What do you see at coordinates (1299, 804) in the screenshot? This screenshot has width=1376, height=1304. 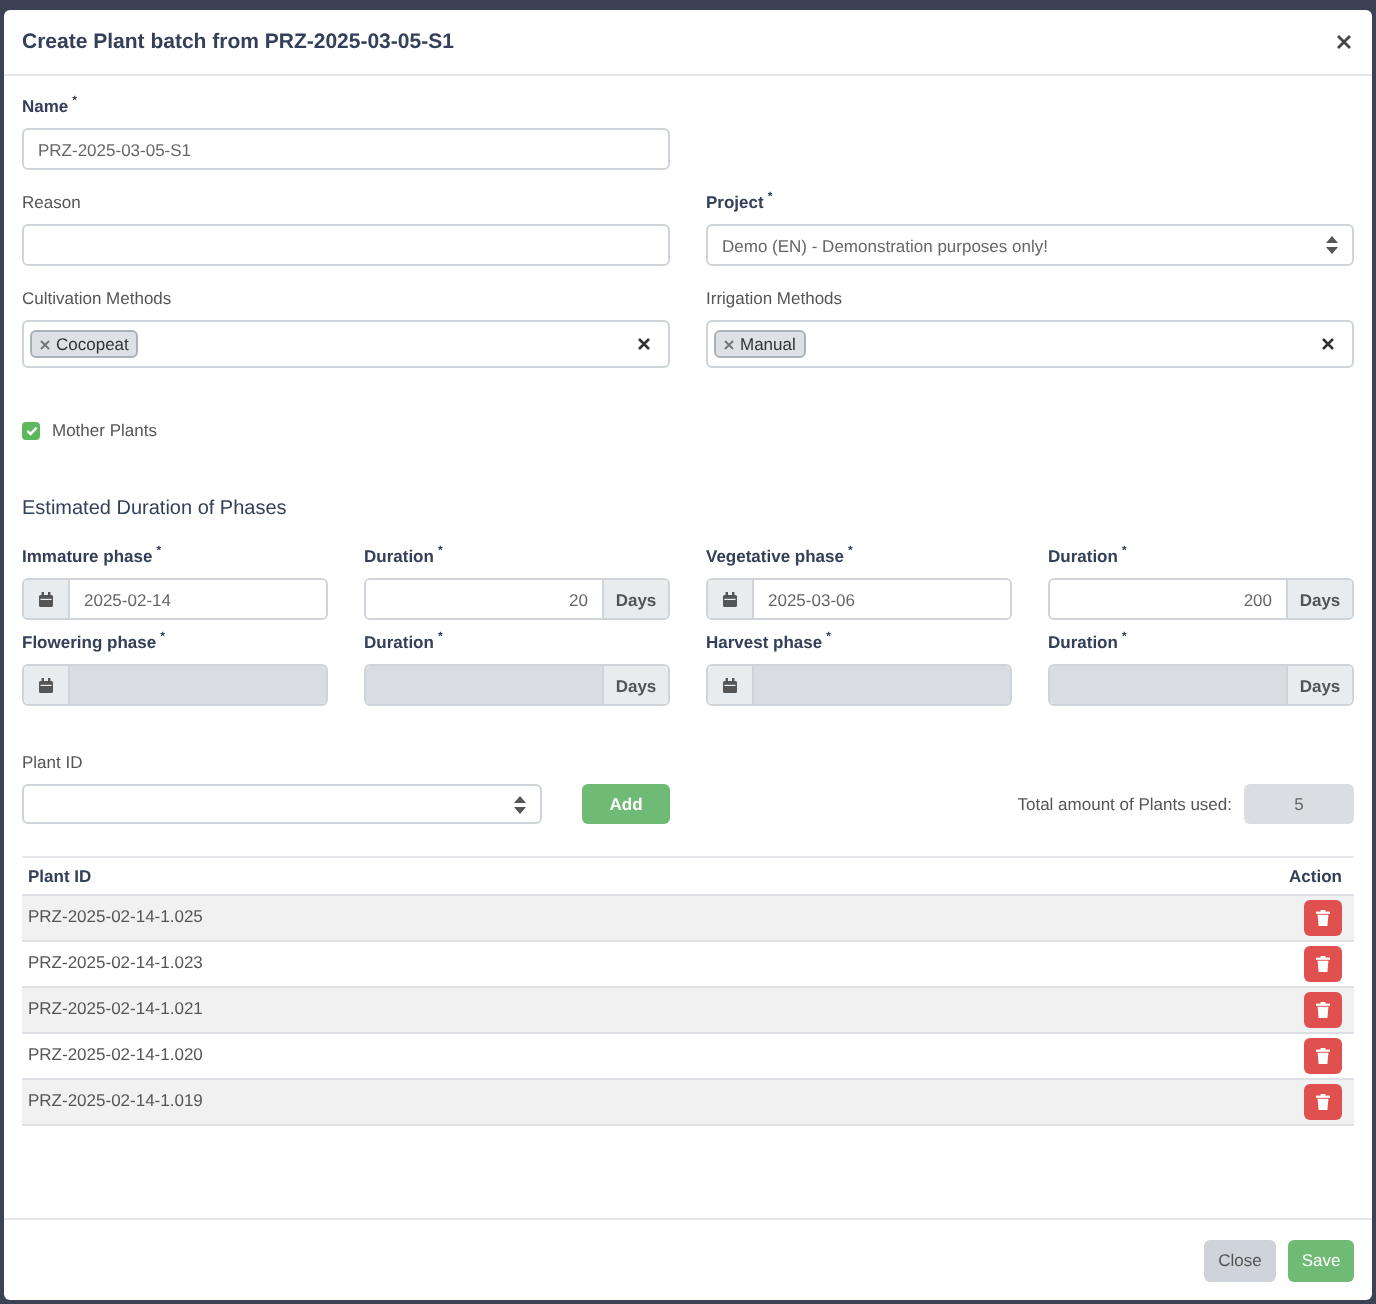 I see `total-field: 5` at bounding box center [1299, 804].